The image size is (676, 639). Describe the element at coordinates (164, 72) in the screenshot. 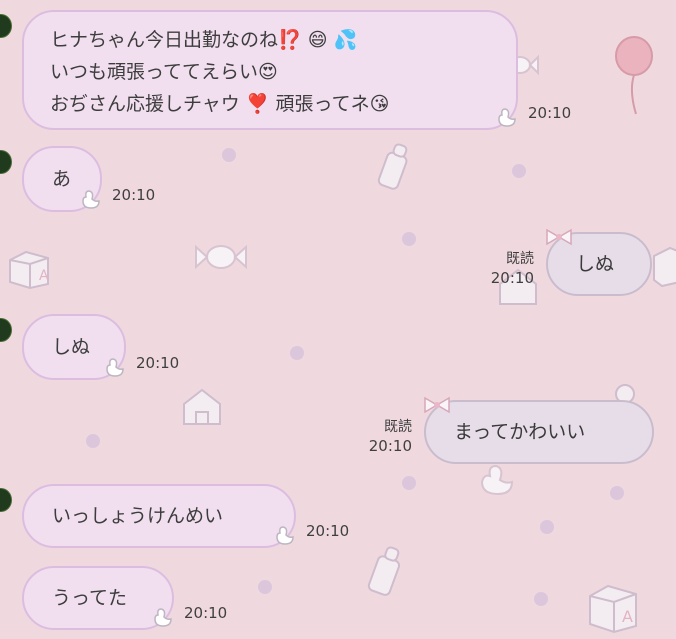

I see `message-line: いつも頑張っててえらい😍` at that location.